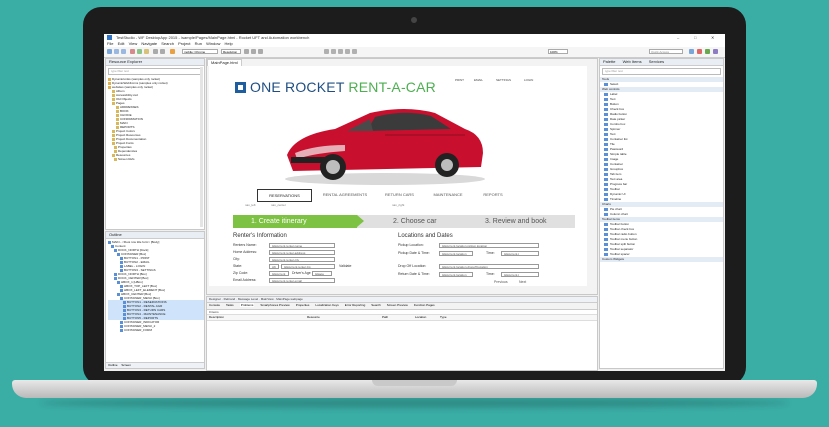 This screenshot has height=427, width=829. I want to click on problems-column-header: Path, so click(385, 317).